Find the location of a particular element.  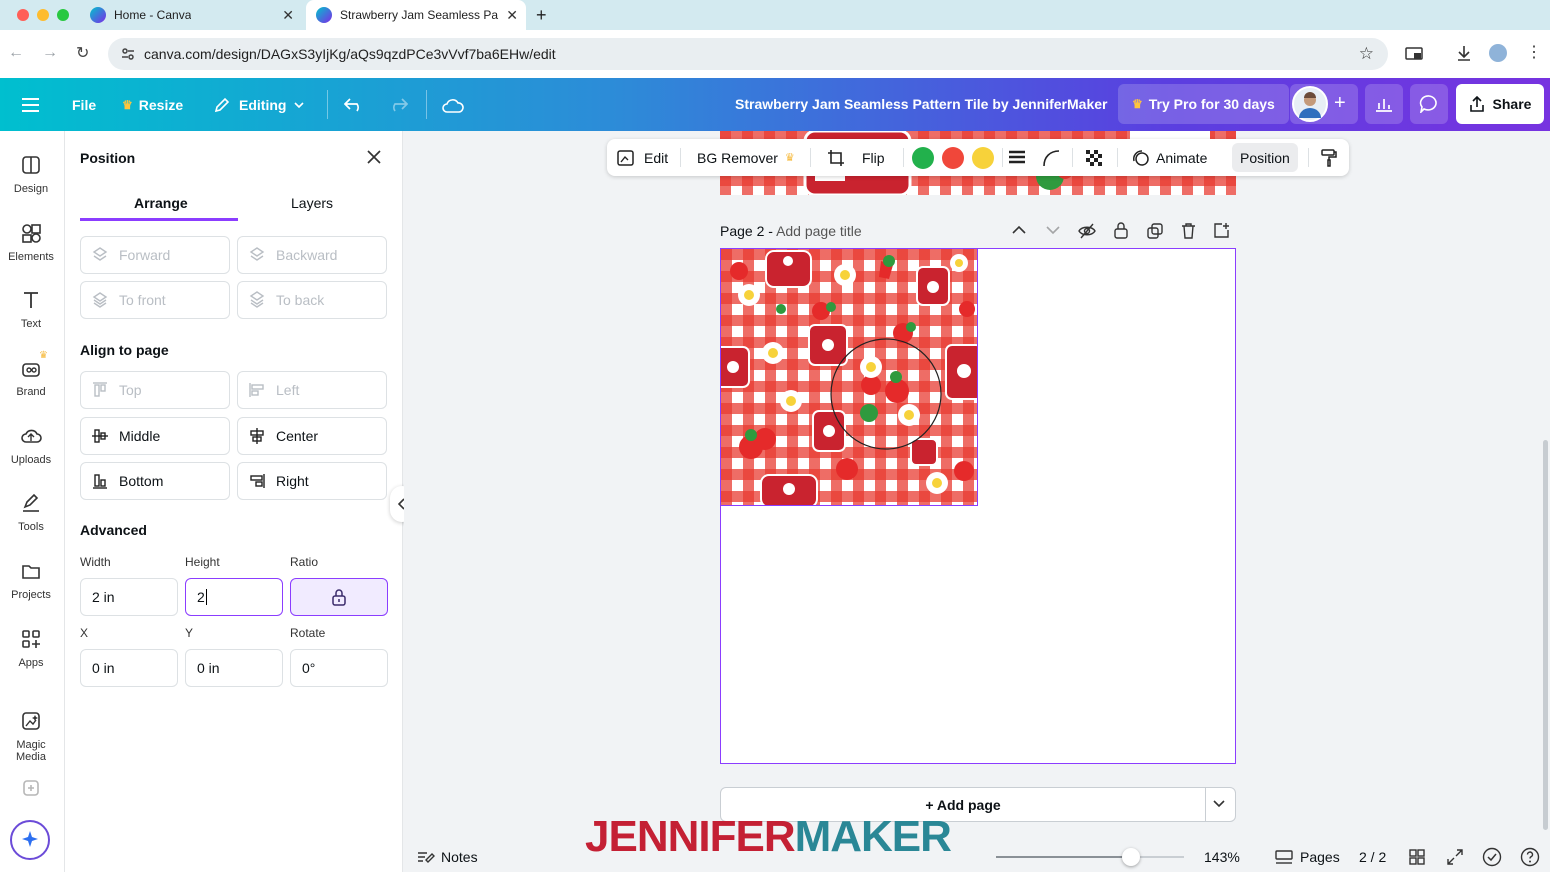

tab-arrange: Arrange is located at coordinates (161, 203).